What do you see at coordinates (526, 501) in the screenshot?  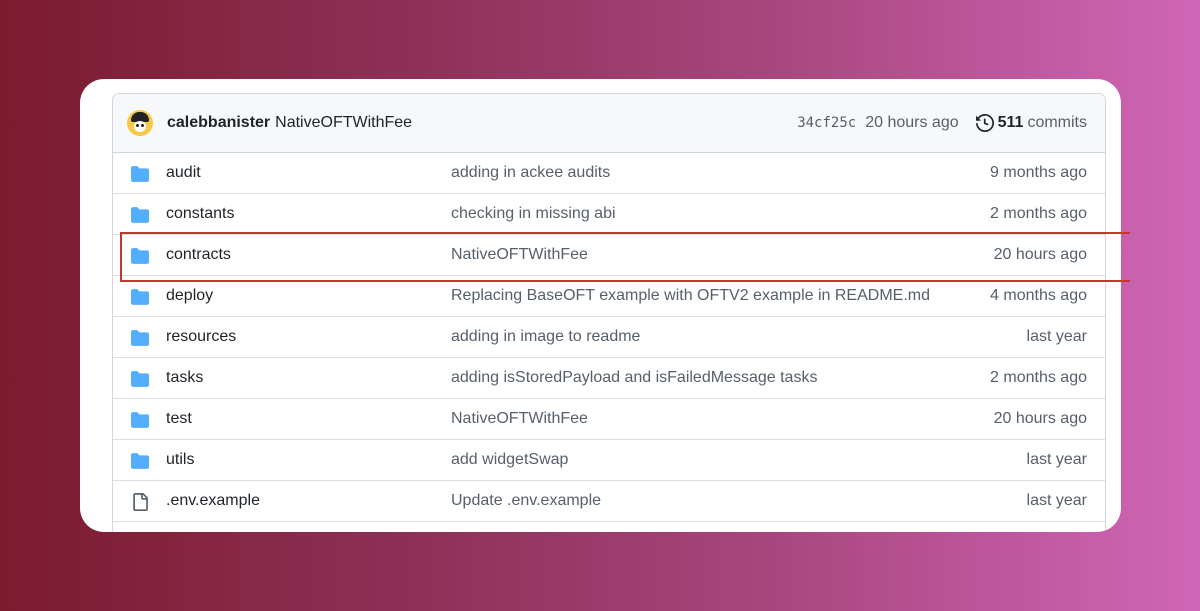 I see `commit-message-link: Update .env.example` at bounding box center [526, 501].